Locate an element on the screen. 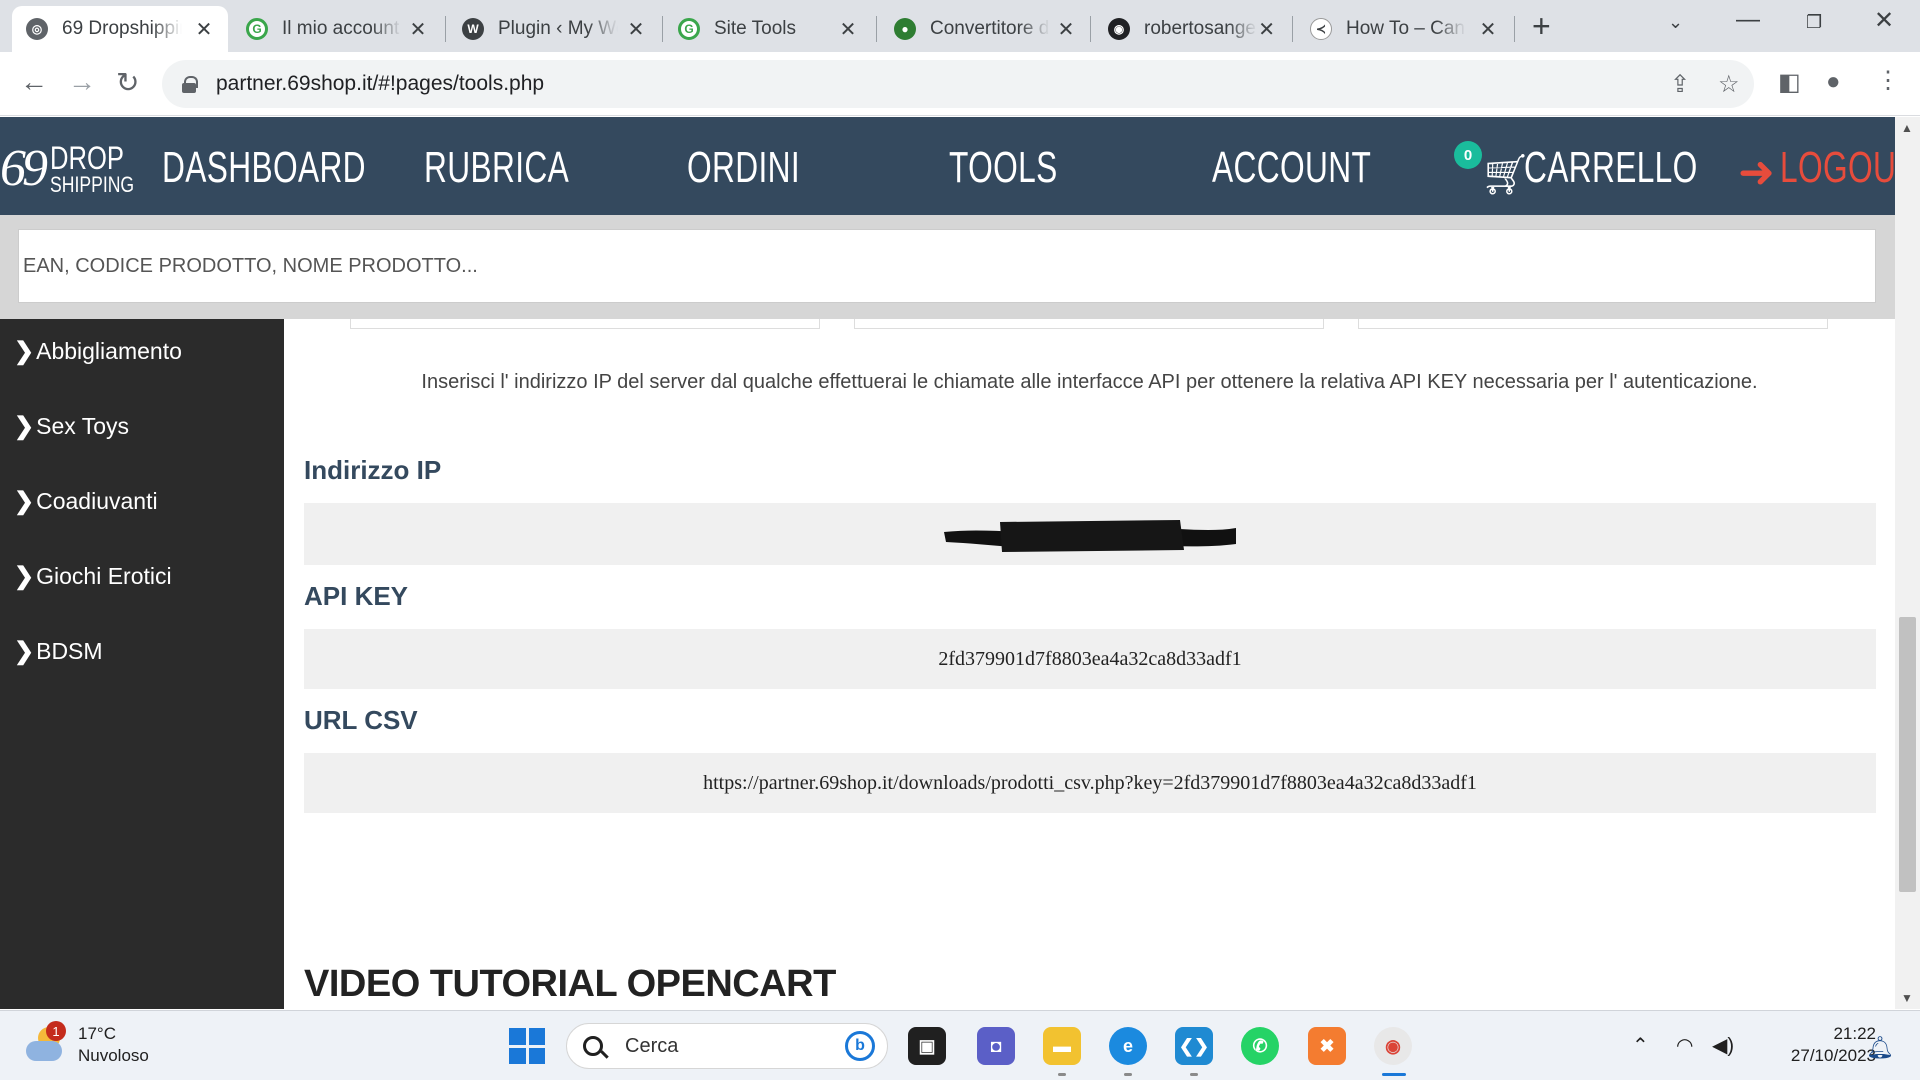  whatsapp-icon: ✆ is located at coordinates (1260, 1046).